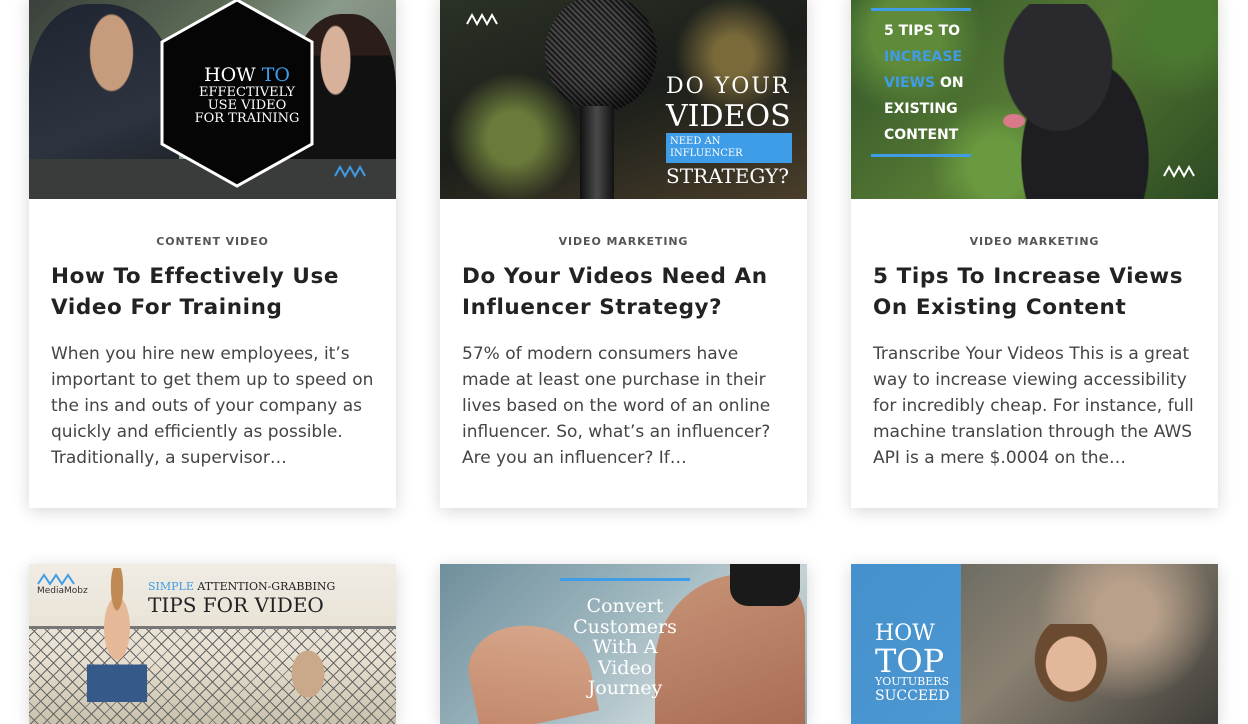 The height and width of the screenshot is (724, 1248). I want to click on post-thumbnail: HOW TOP YOUTUBERS SUCCEED, so click(1034, 644).